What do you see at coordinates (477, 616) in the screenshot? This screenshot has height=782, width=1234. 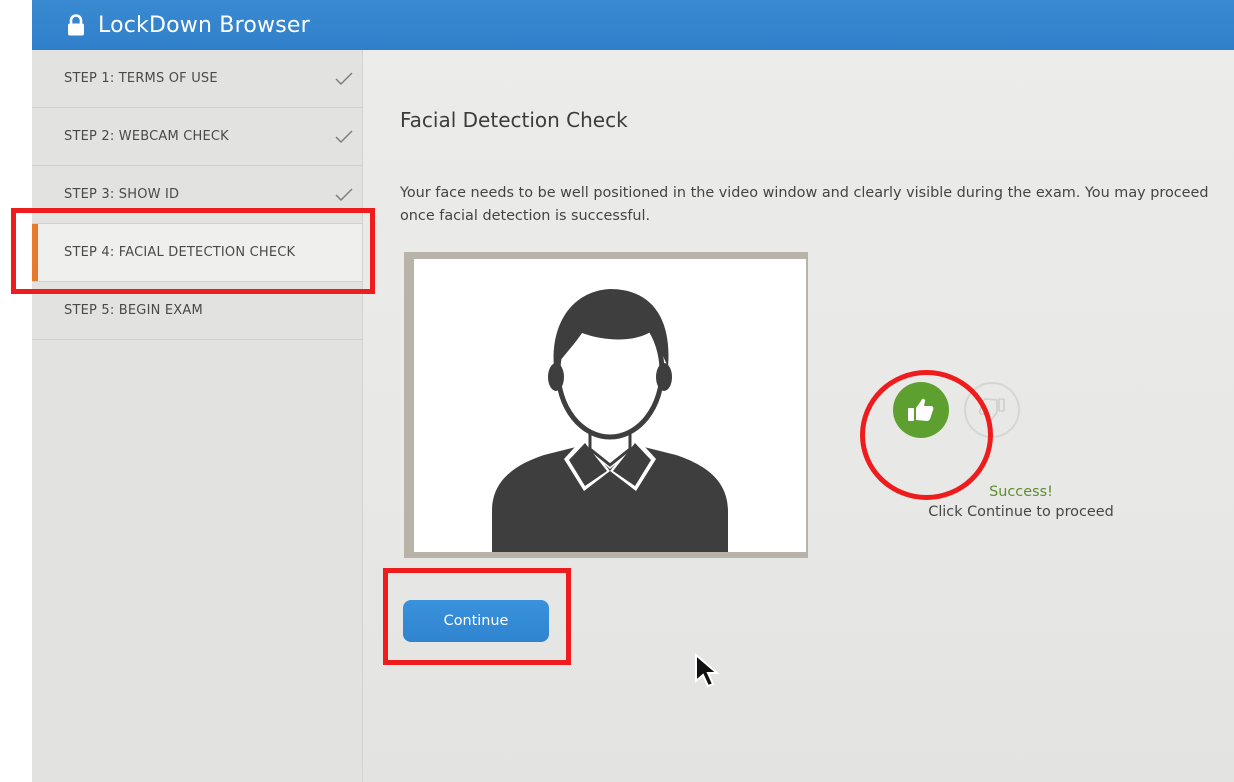 I see `annotation-continue-highlight` at bounding box center [477, 616].